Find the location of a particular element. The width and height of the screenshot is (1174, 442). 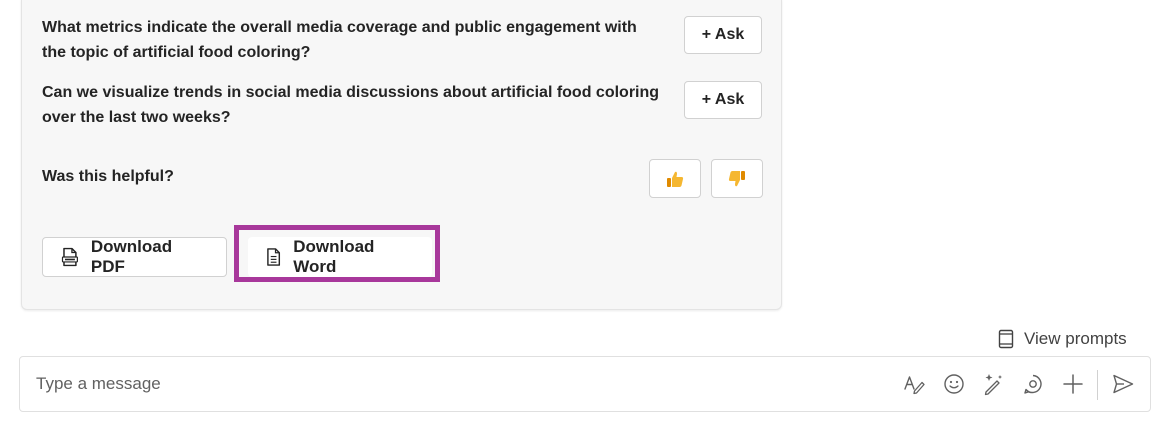

highlight-box is located at coordinates (337, 253).